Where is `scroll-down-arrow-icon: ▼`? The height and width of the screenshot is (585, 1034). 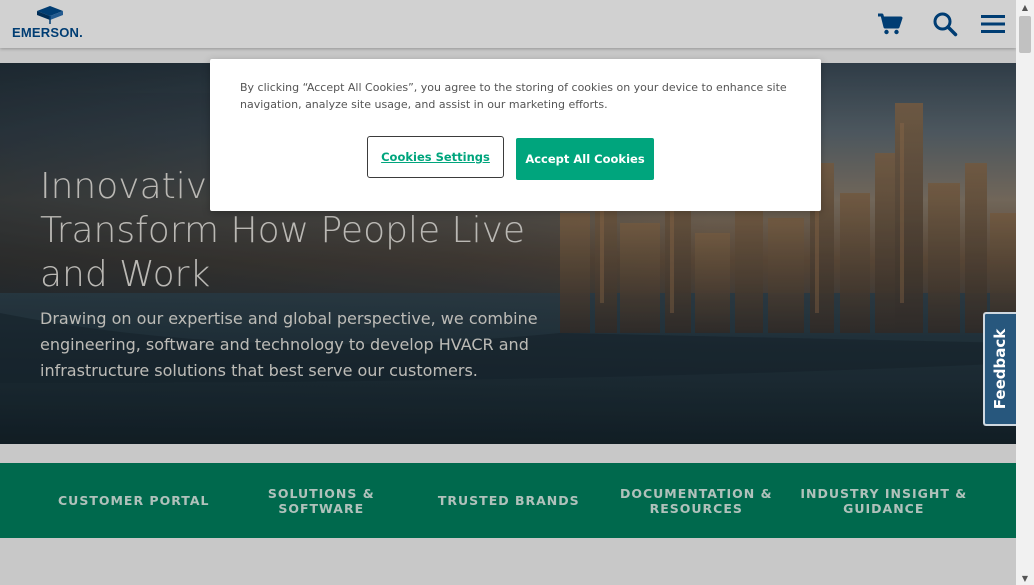
scroll-down-arrow-icon: ▼ is located at coordinates (1025, 578).